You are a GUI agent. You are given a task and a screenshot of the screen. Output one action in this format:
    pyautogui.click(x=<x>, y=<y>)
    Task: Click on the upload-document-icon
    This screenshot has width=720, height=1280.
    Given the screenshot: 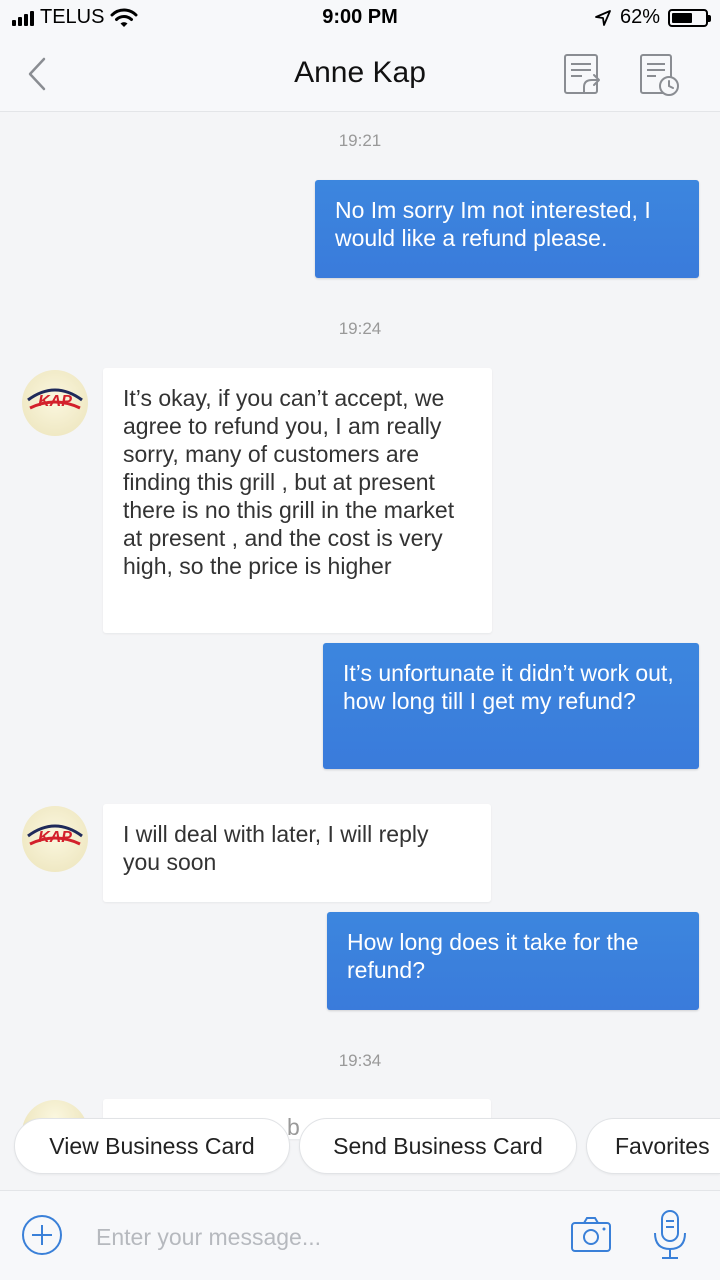 What is the action you would take?
    pyautogui.click(x=584, y=75)
    